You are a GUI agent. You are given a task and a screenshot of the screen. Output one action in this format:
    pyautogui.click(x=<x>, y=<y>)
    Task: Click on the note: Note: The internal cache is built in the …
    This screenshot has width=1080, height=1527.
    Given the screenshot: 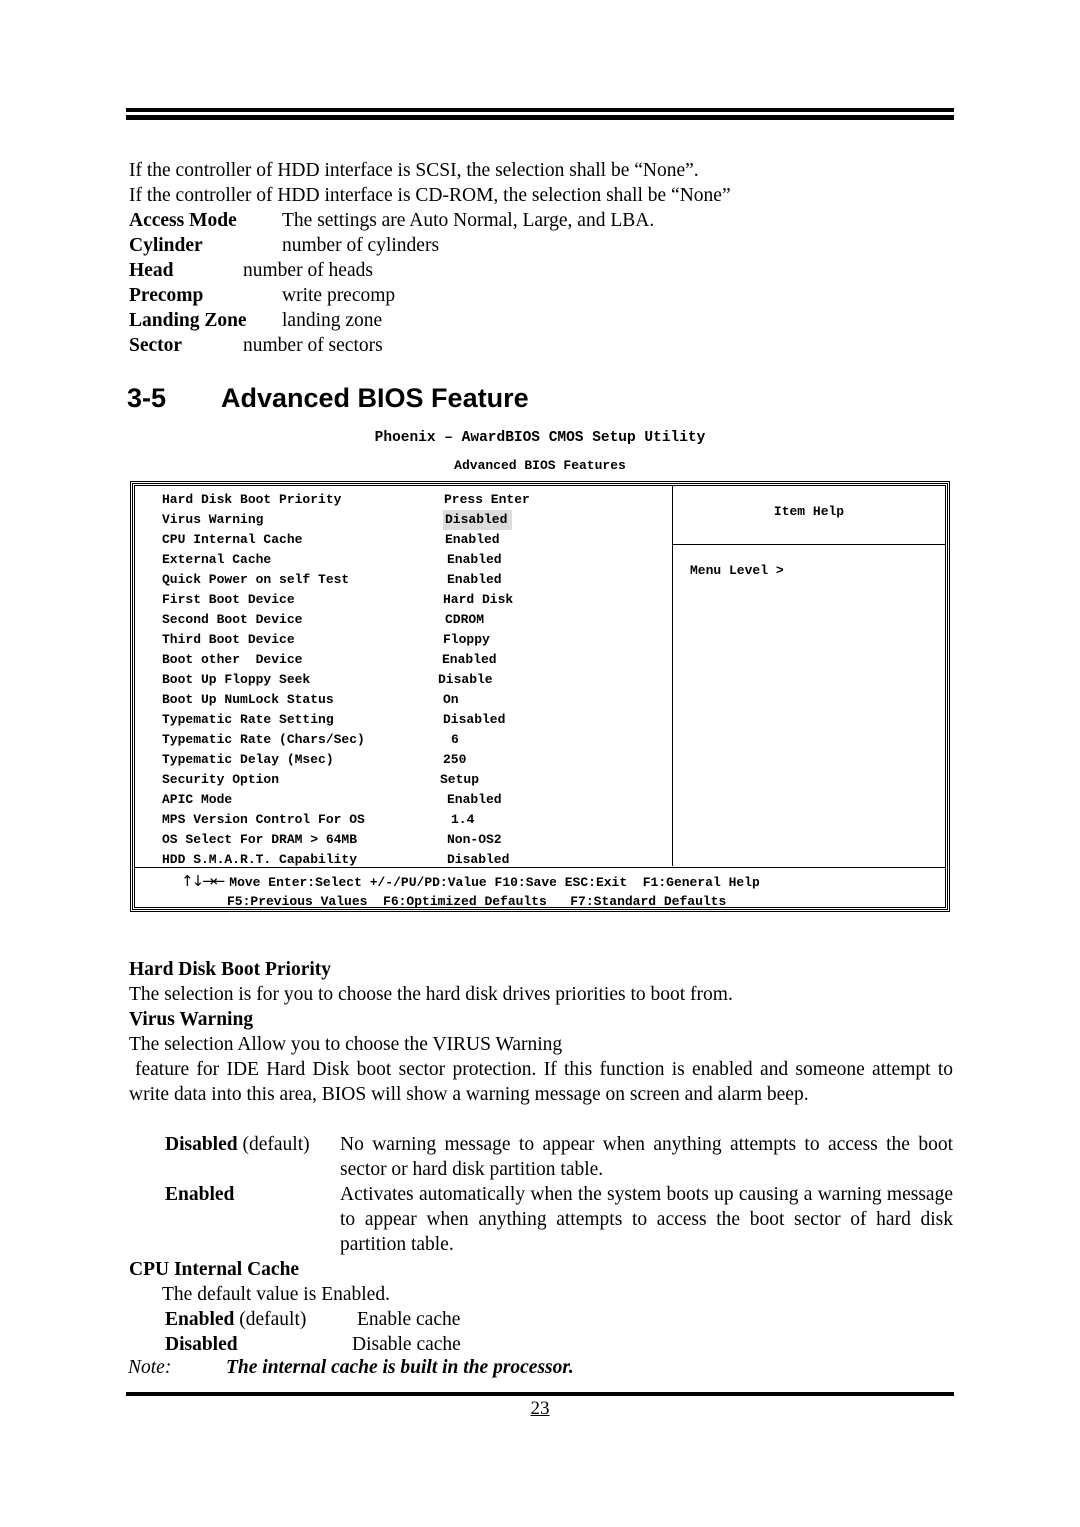 What is the action you would take?
    pyautogui.click(x=351, y=1368)
    